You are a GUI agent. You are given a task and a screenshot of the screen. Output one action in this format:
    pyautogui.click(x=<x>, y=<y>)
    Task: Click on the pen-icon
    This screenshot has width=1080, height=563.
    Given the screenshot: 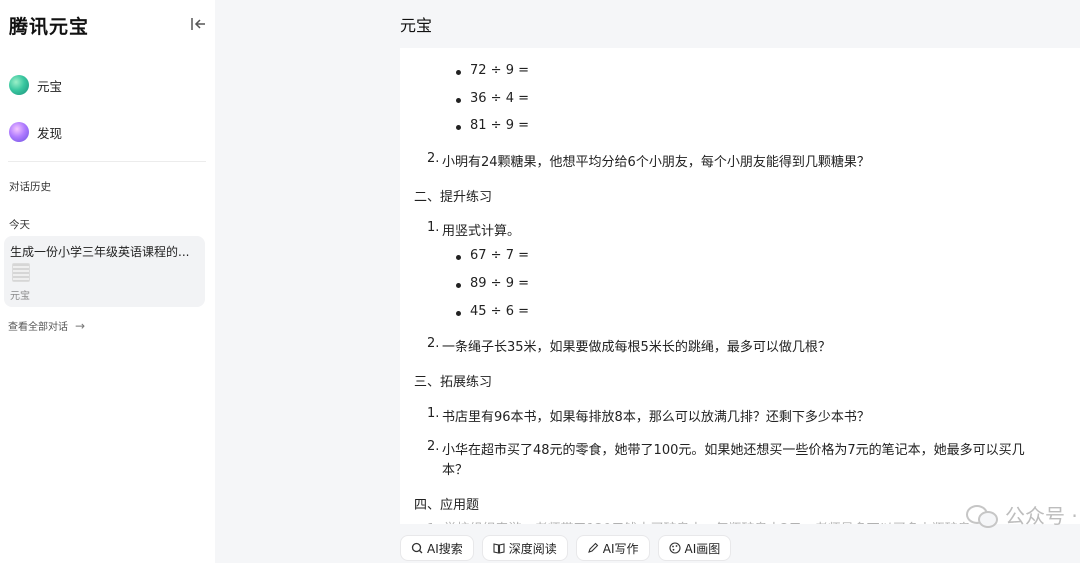 What is the action you would take?
    pyautogui.click(x=593, y=548)
    